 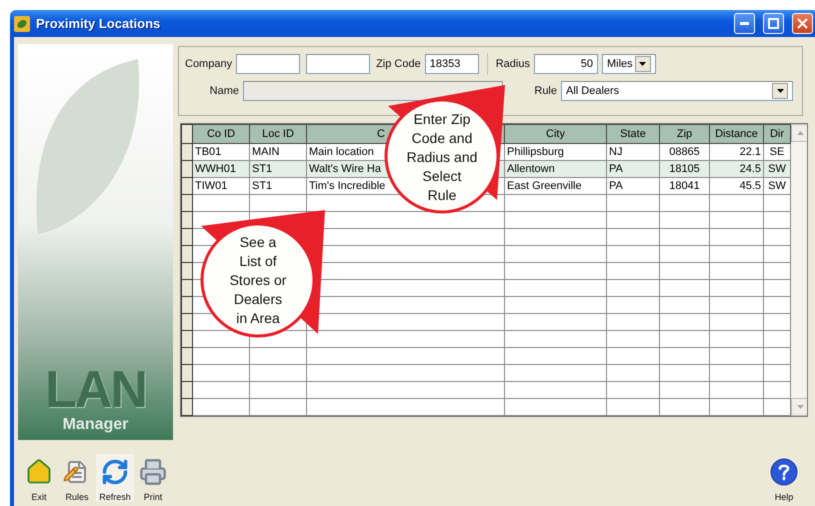 What do you see at coordinates (777, 152) in the screenshot?
I see `table-cell: SE` at bounding box center [777, 152].